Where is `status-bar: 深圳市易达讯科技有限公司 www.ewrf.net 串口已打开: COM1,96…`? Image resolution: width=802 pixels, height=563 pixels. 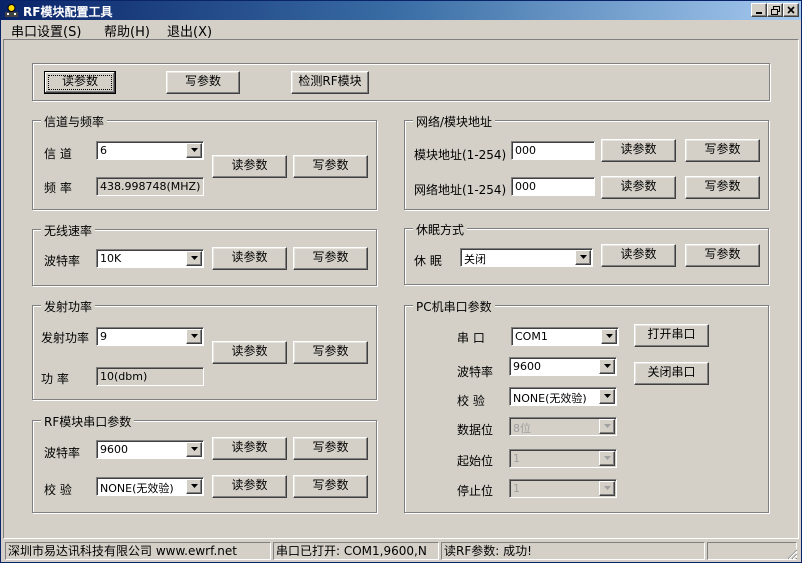 status-bar: 深圳市易达讯科技有限公司 www.ewrf.net 串口已打开: COM1,96… is located at coordinates (401, 551).